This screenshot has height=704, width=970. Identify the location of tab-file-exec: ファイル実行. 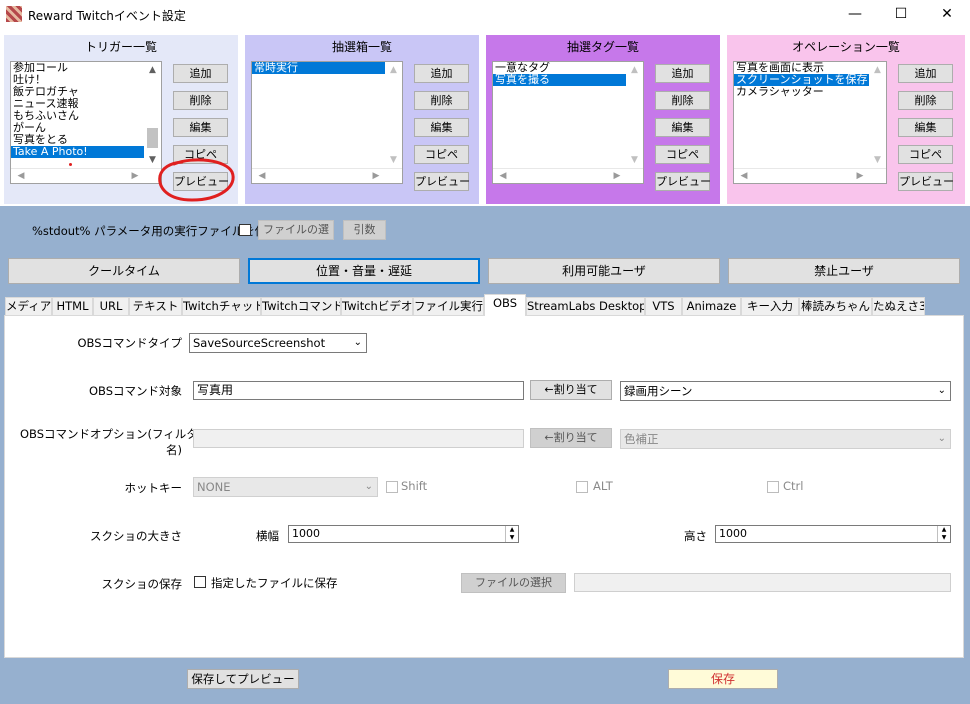
(448, 306).